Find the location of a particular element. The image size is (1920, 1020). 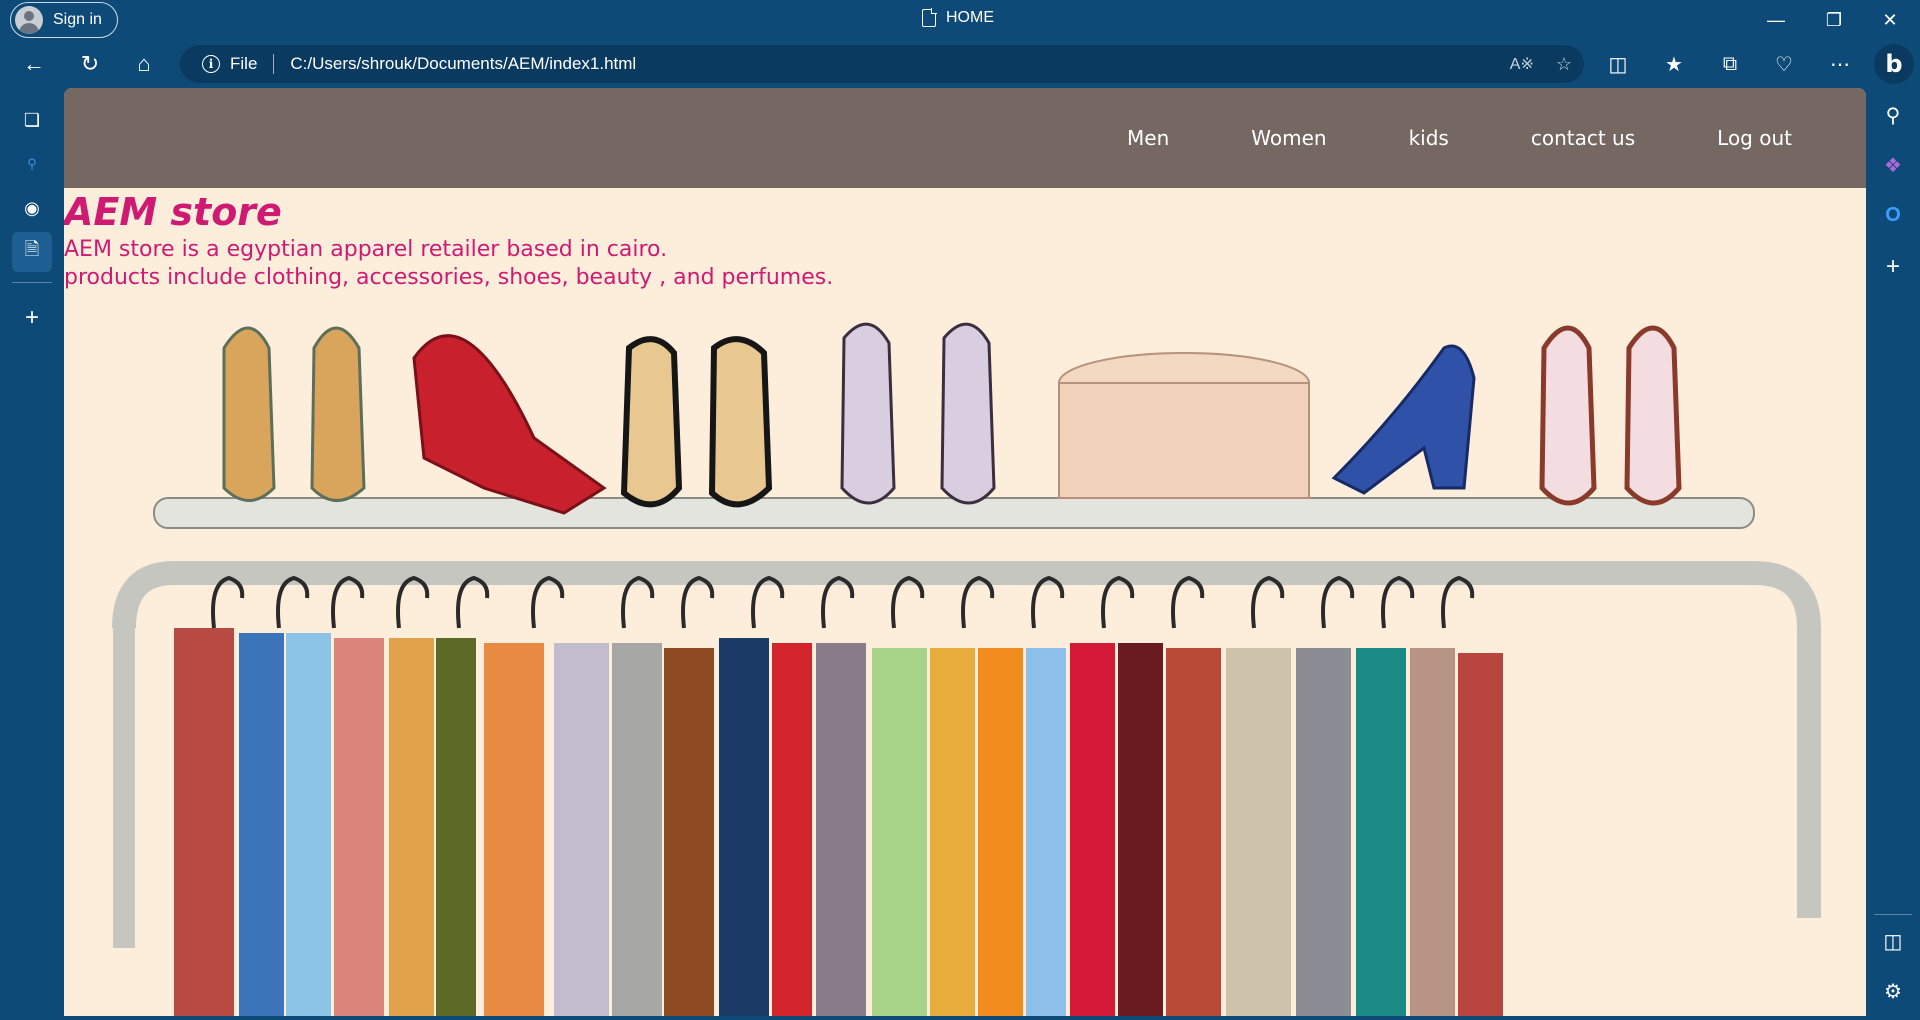

tab-actions-icon: ❏ is located at coordinates (32, 120).